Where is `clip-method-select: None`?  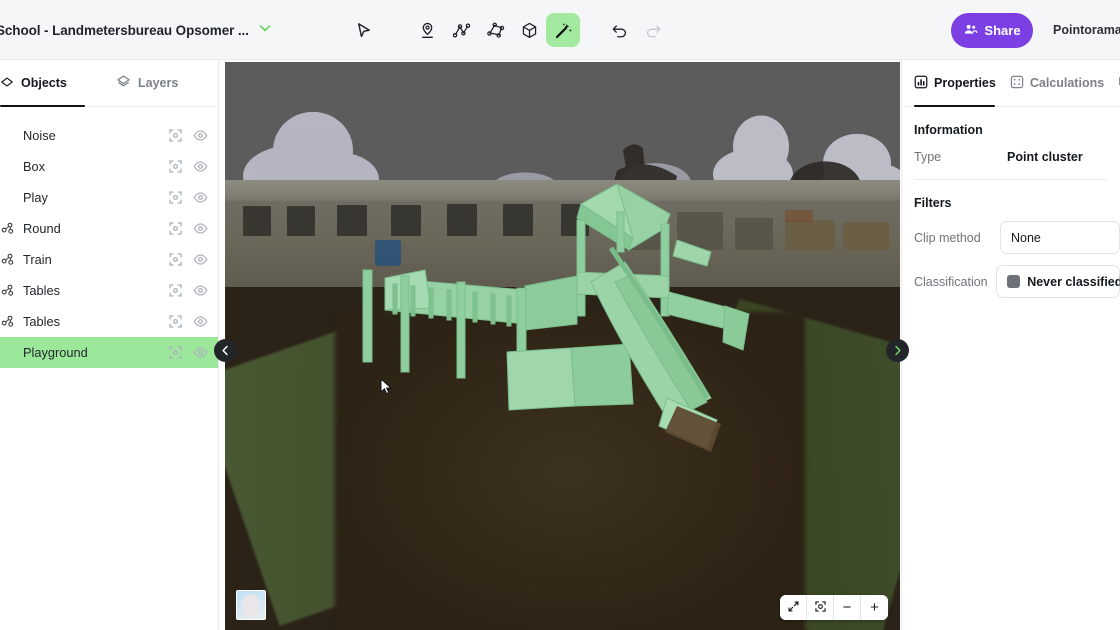 clip-method-select: None is located at coordinates (1060, 237).